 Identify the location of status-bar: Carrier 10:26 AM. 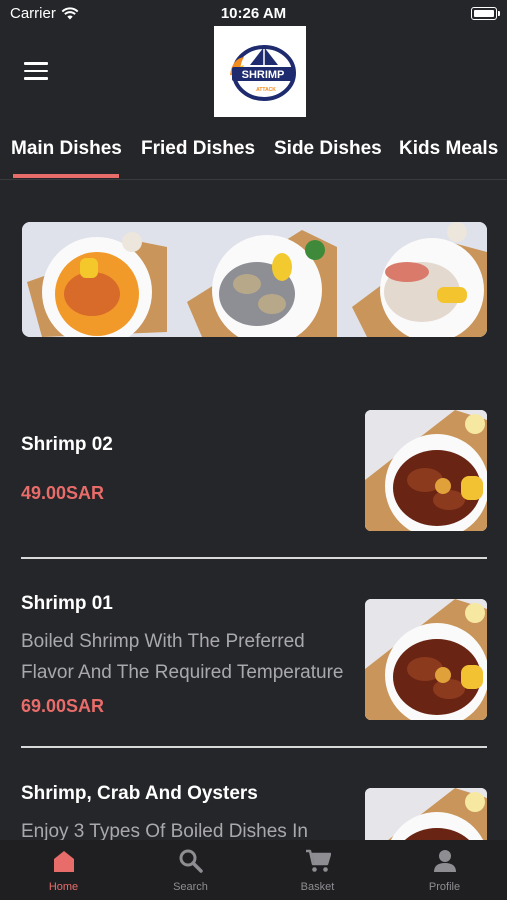
(253, 14).